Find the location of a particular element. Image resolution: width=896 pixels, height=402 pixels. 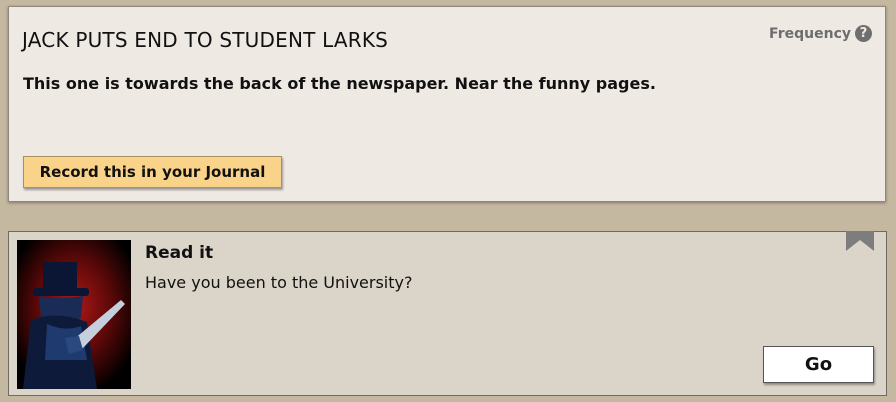

question-mark-icon: ? is located at coordinates (863, 33).